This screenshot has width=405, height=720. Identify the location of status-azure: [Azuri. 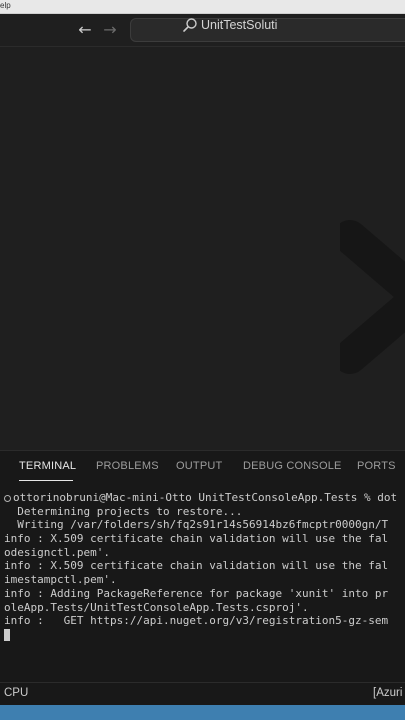
(387, 693).